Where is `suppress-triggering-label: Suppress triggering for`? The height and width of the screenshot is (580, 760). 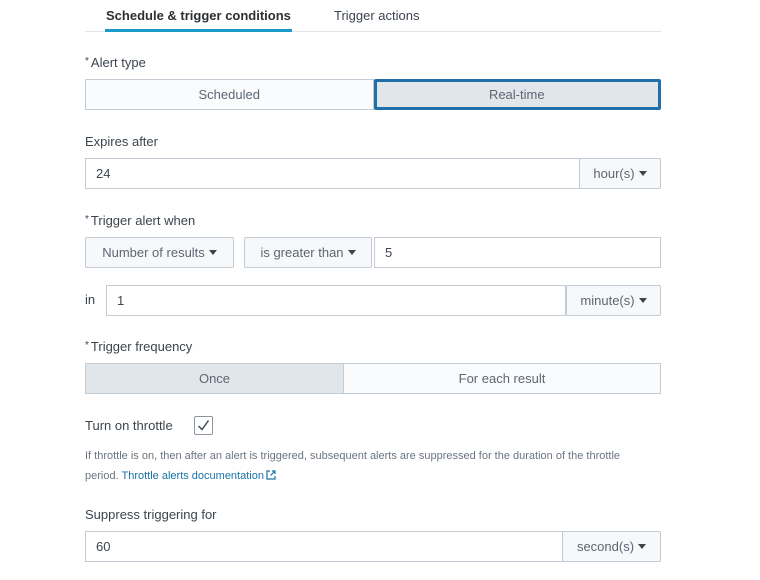 suppress-triggering-label: Suppress triggering for is located at coordinates (151, 514).